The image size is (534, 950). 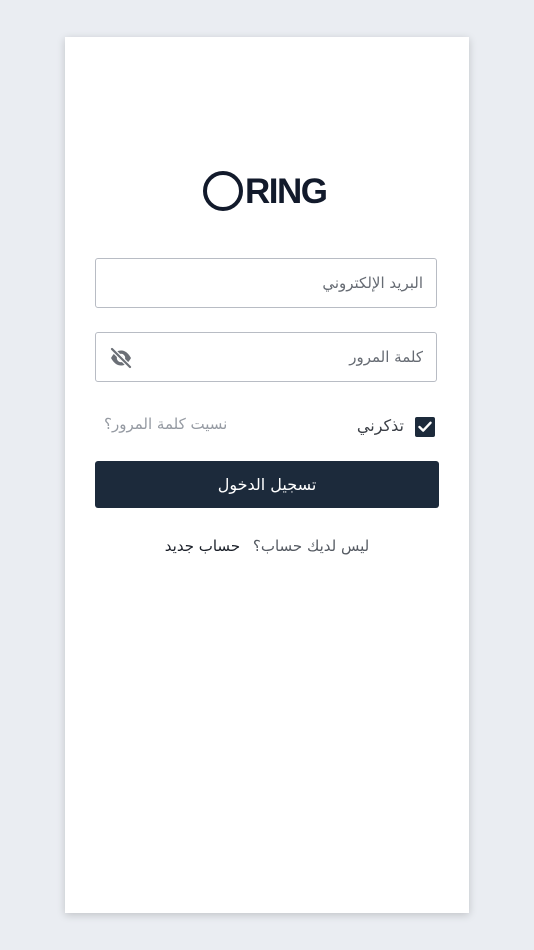 I want to click on login-button: تسجيل الدخول, so click(x=267, y=484).